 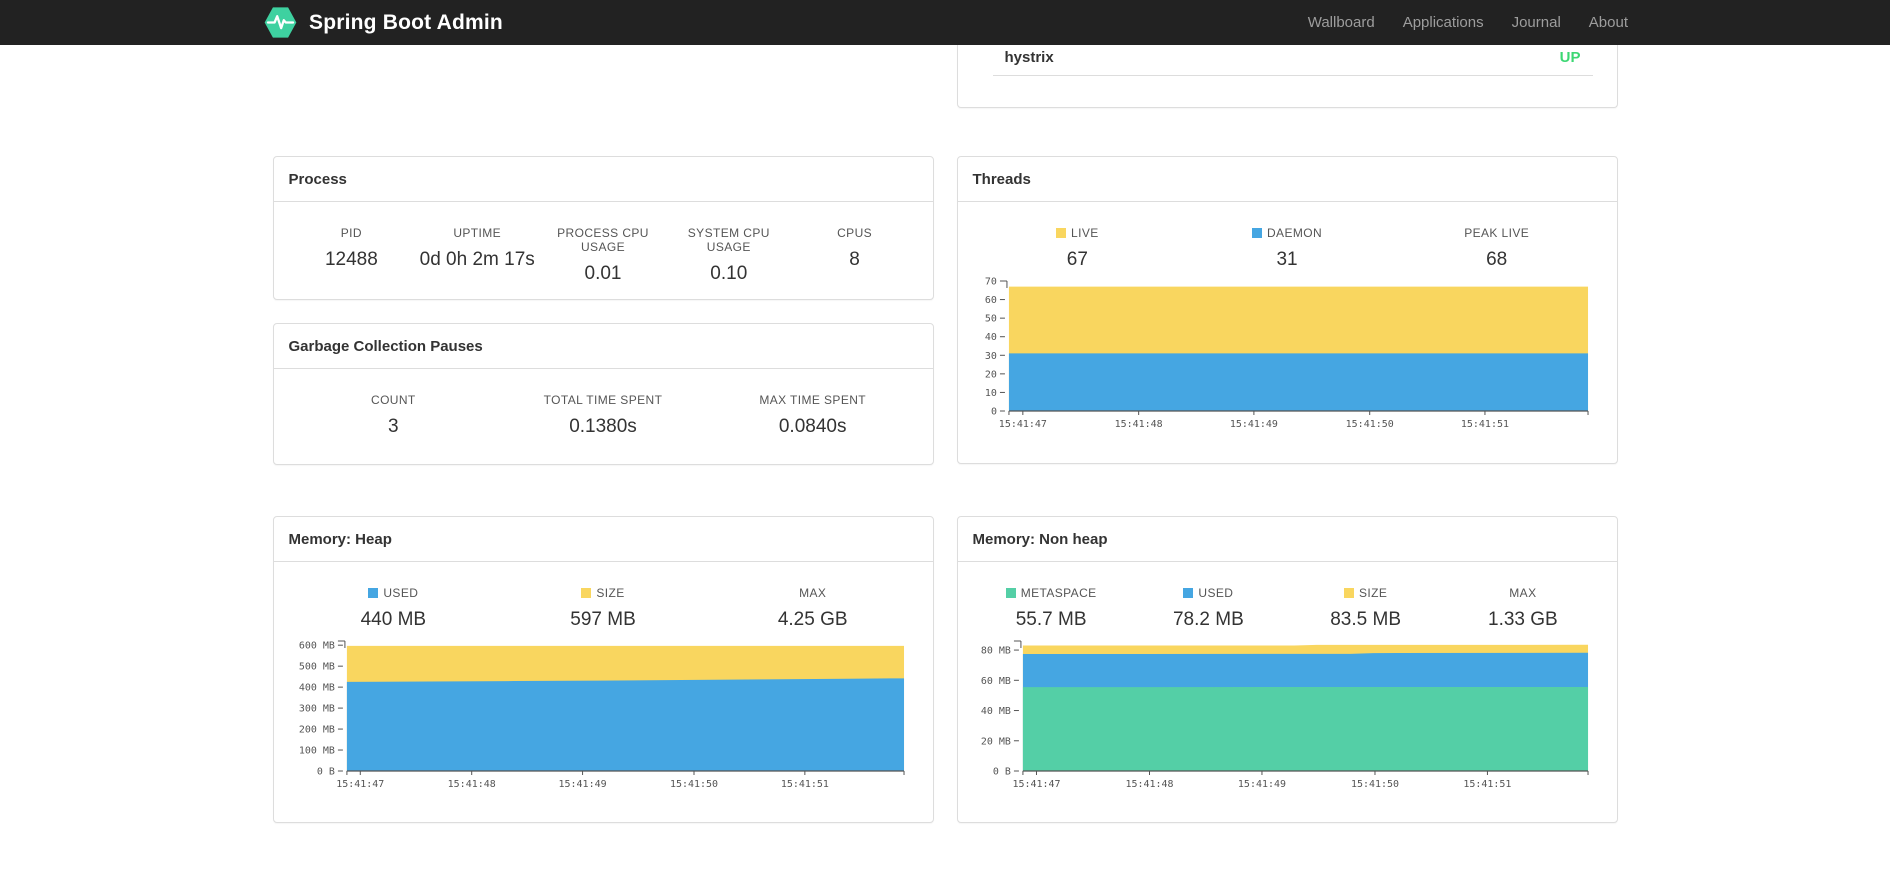 What do you see at coordinates (1287, 179) in the screenshot?
I see `panel-title: Threads` at bounding box center [1287, 179].